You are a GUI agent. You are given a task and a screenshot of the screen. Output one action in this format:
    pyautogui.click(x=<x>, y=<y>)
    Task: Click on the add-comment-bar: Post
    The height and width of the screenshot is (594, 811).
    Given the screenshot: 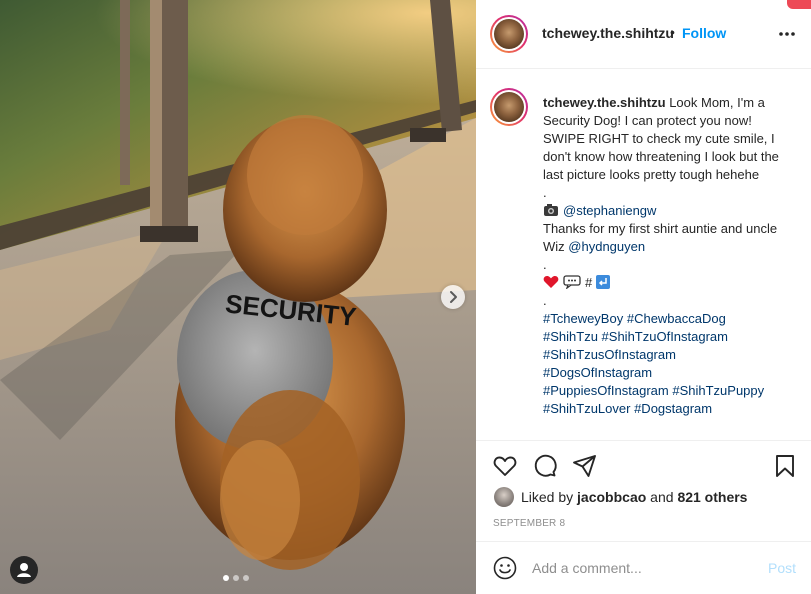 What is the action you would take?
    pyautogui.click(x=643, y=567)
    